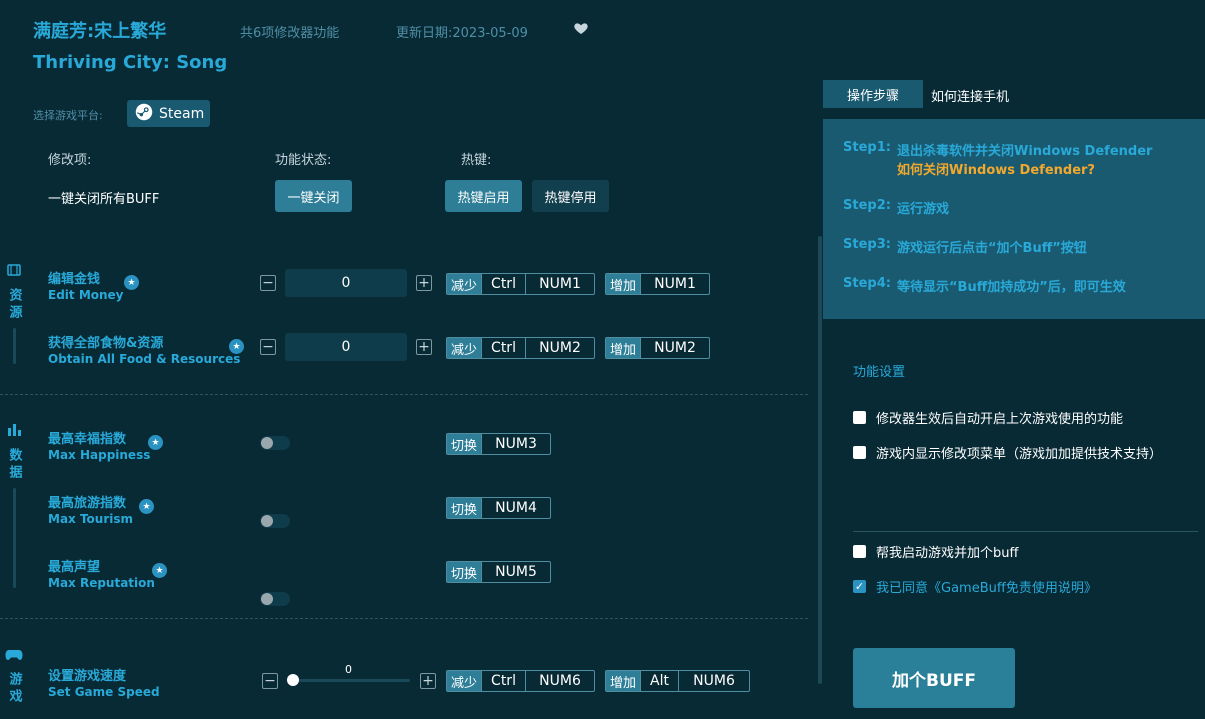 This screenshot has height=719, width=1205. Describe the element at coordinates (346, 283) in the screenshot. I see `money-input: 0` at that location.